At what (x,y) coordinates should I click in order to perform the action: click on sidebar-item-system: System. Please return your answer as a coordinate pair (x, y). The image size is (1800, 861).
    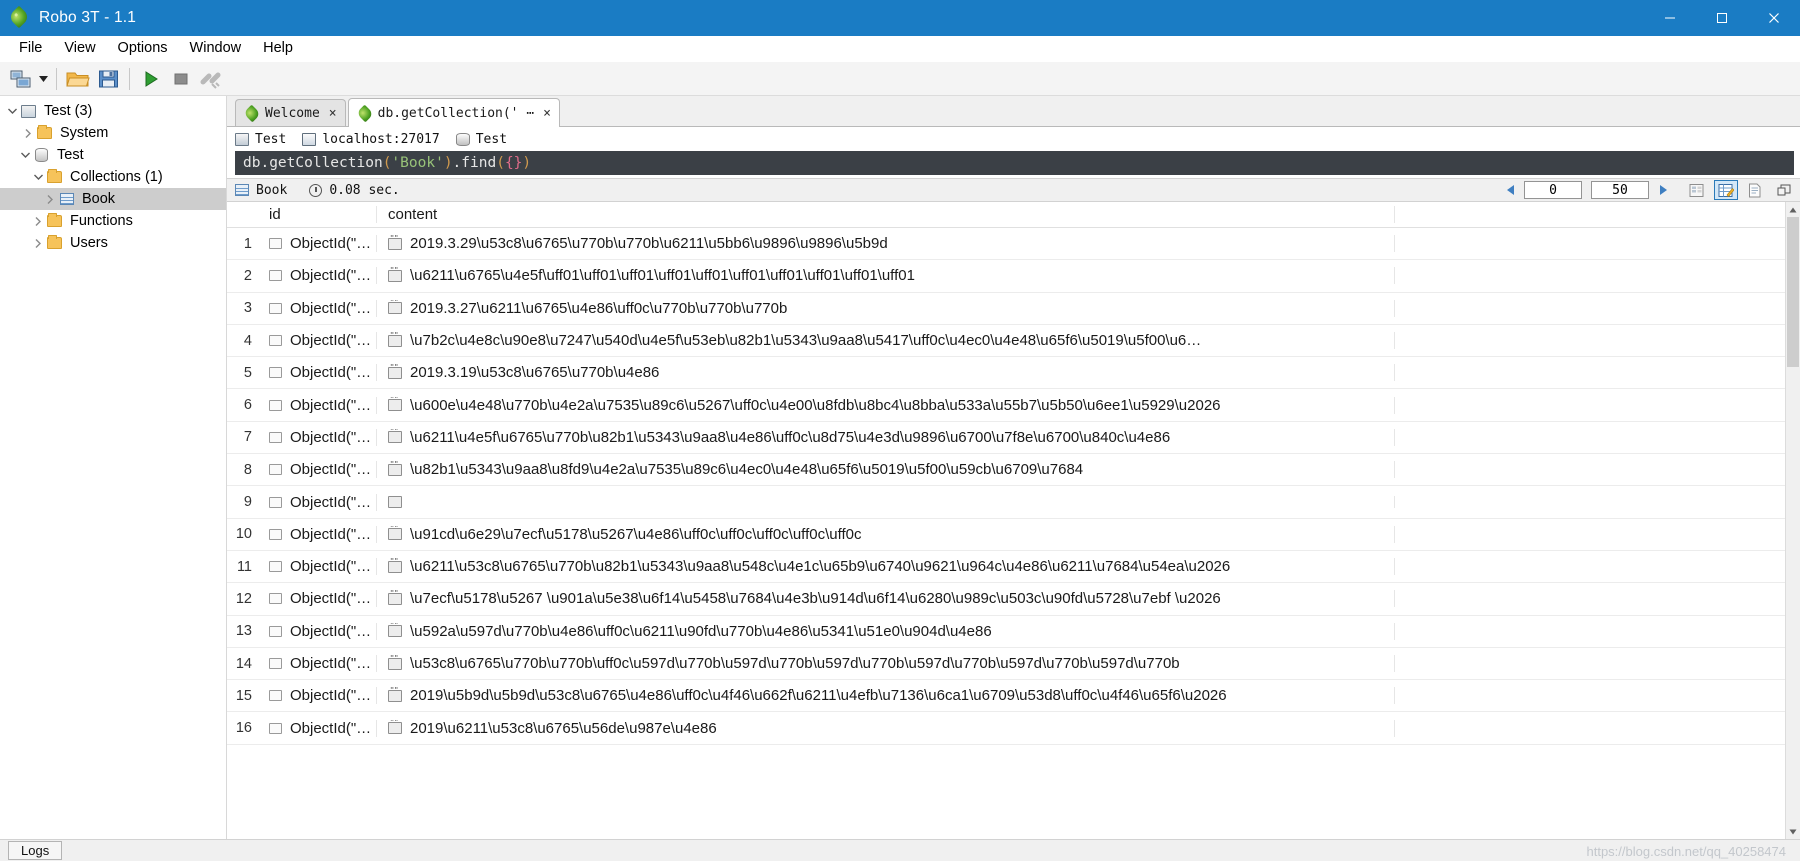
    Looking at the image, I should click on (113, 133).